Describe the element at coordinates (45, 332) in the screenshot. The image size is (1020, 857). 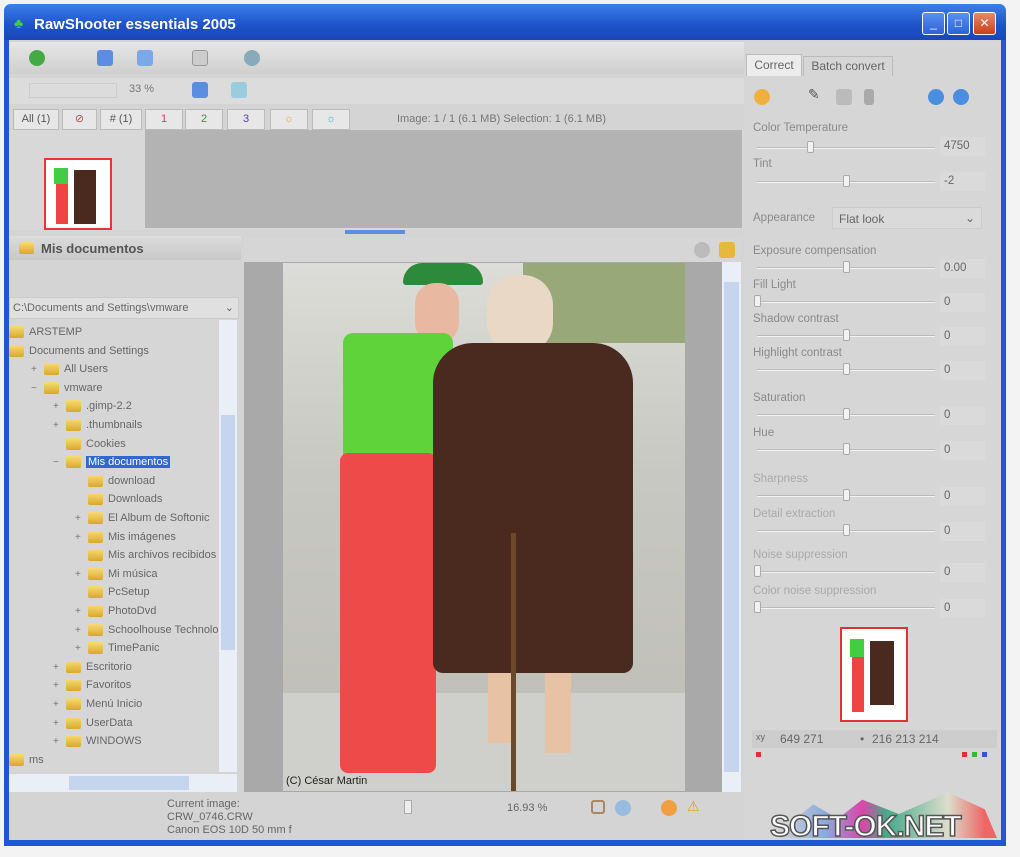
I see `tree-item: ARSTEMP` at that location.